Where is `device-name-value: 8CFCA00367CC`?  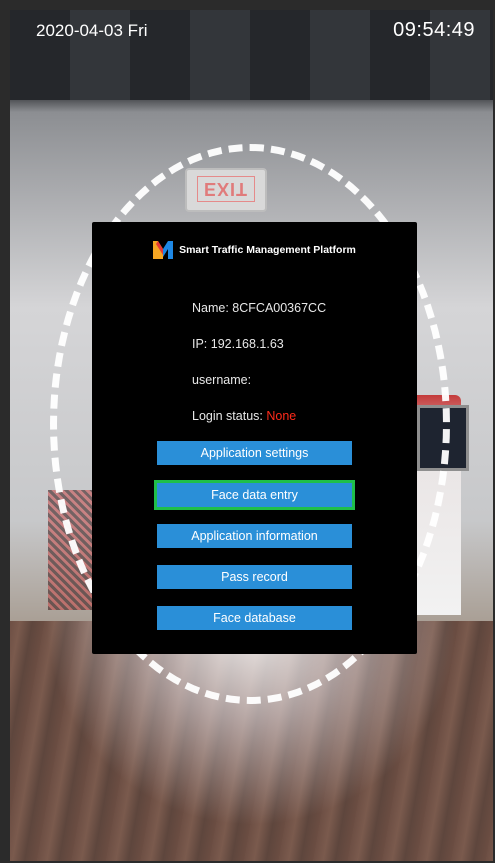 device-name-value: 8CFCA00367CC is located at coordinates (279, 308).